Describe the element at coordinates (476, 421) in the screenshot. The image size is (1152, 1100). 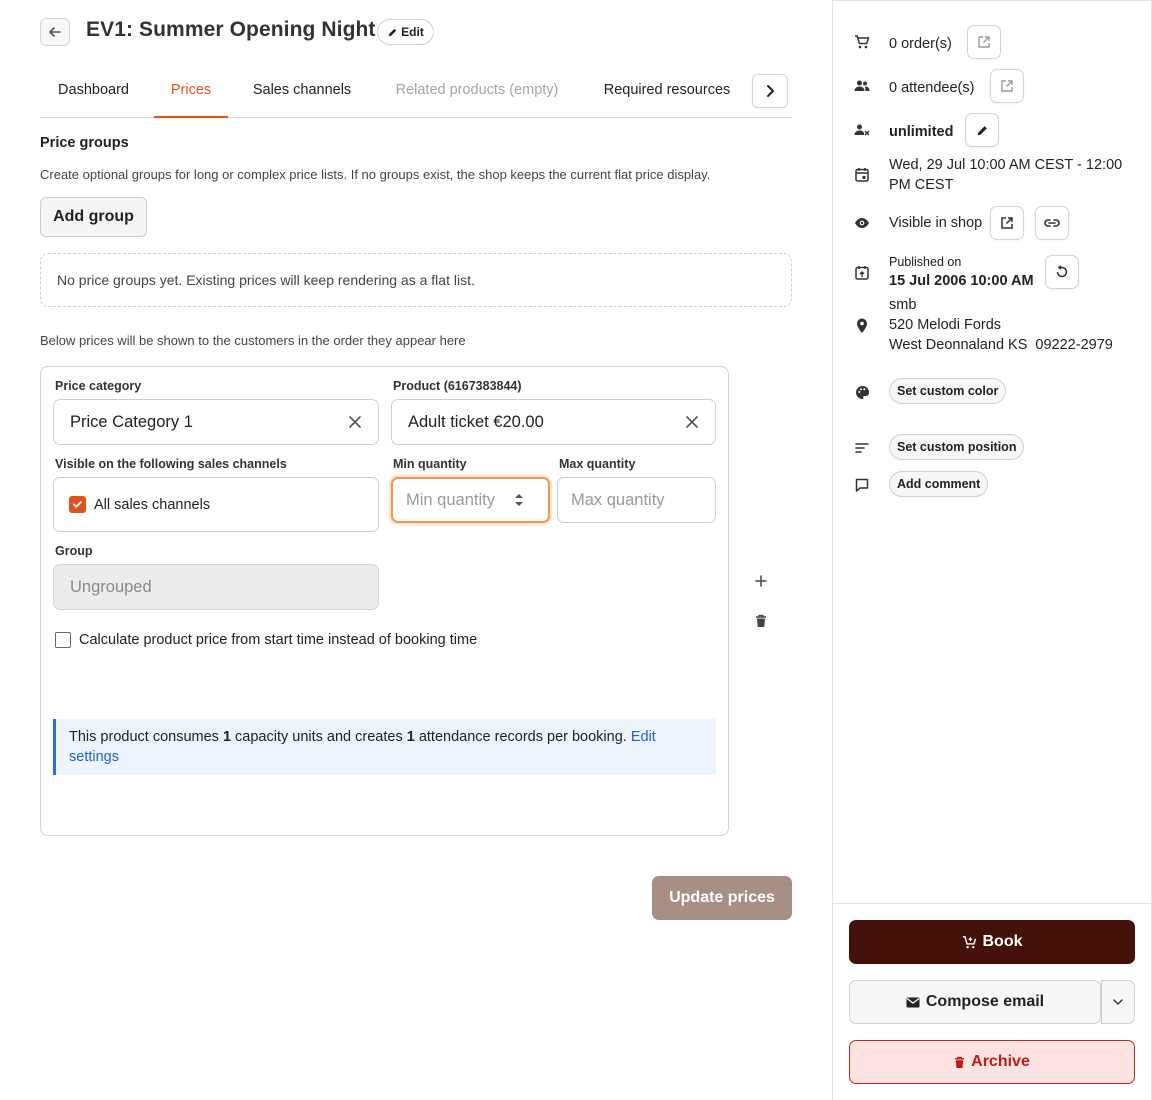
I see `product-value: Adult ticket €20.00` at that location.